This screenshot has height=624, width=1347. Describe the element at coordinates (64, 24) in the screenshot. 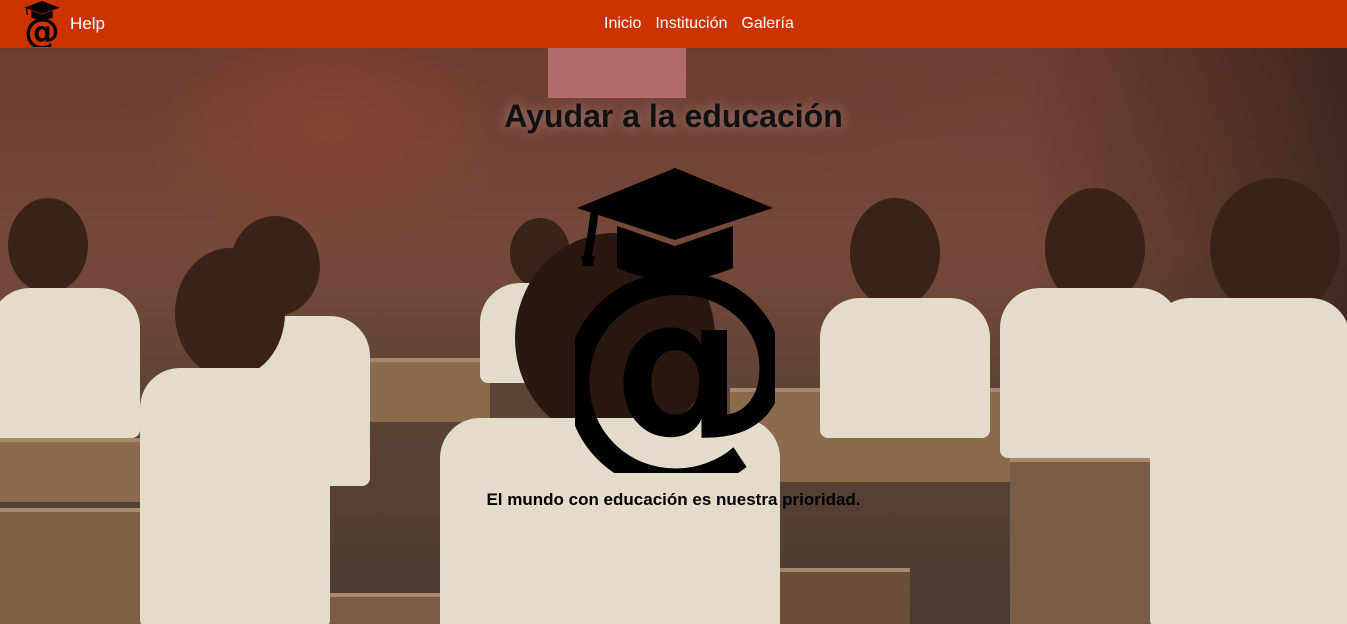

I see `brand-link: @ Help` at that location.